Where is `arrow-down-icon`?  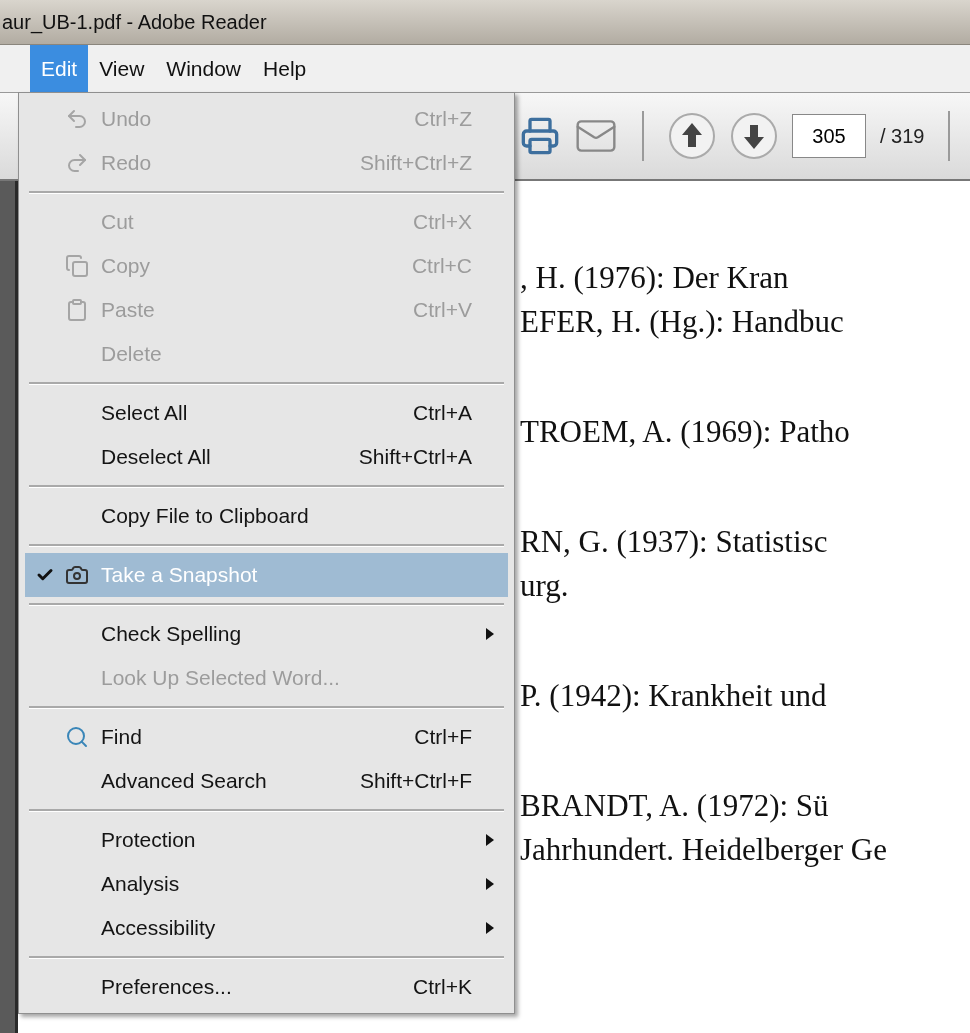 arrow-down-icon is located at coordinates (754, 136).